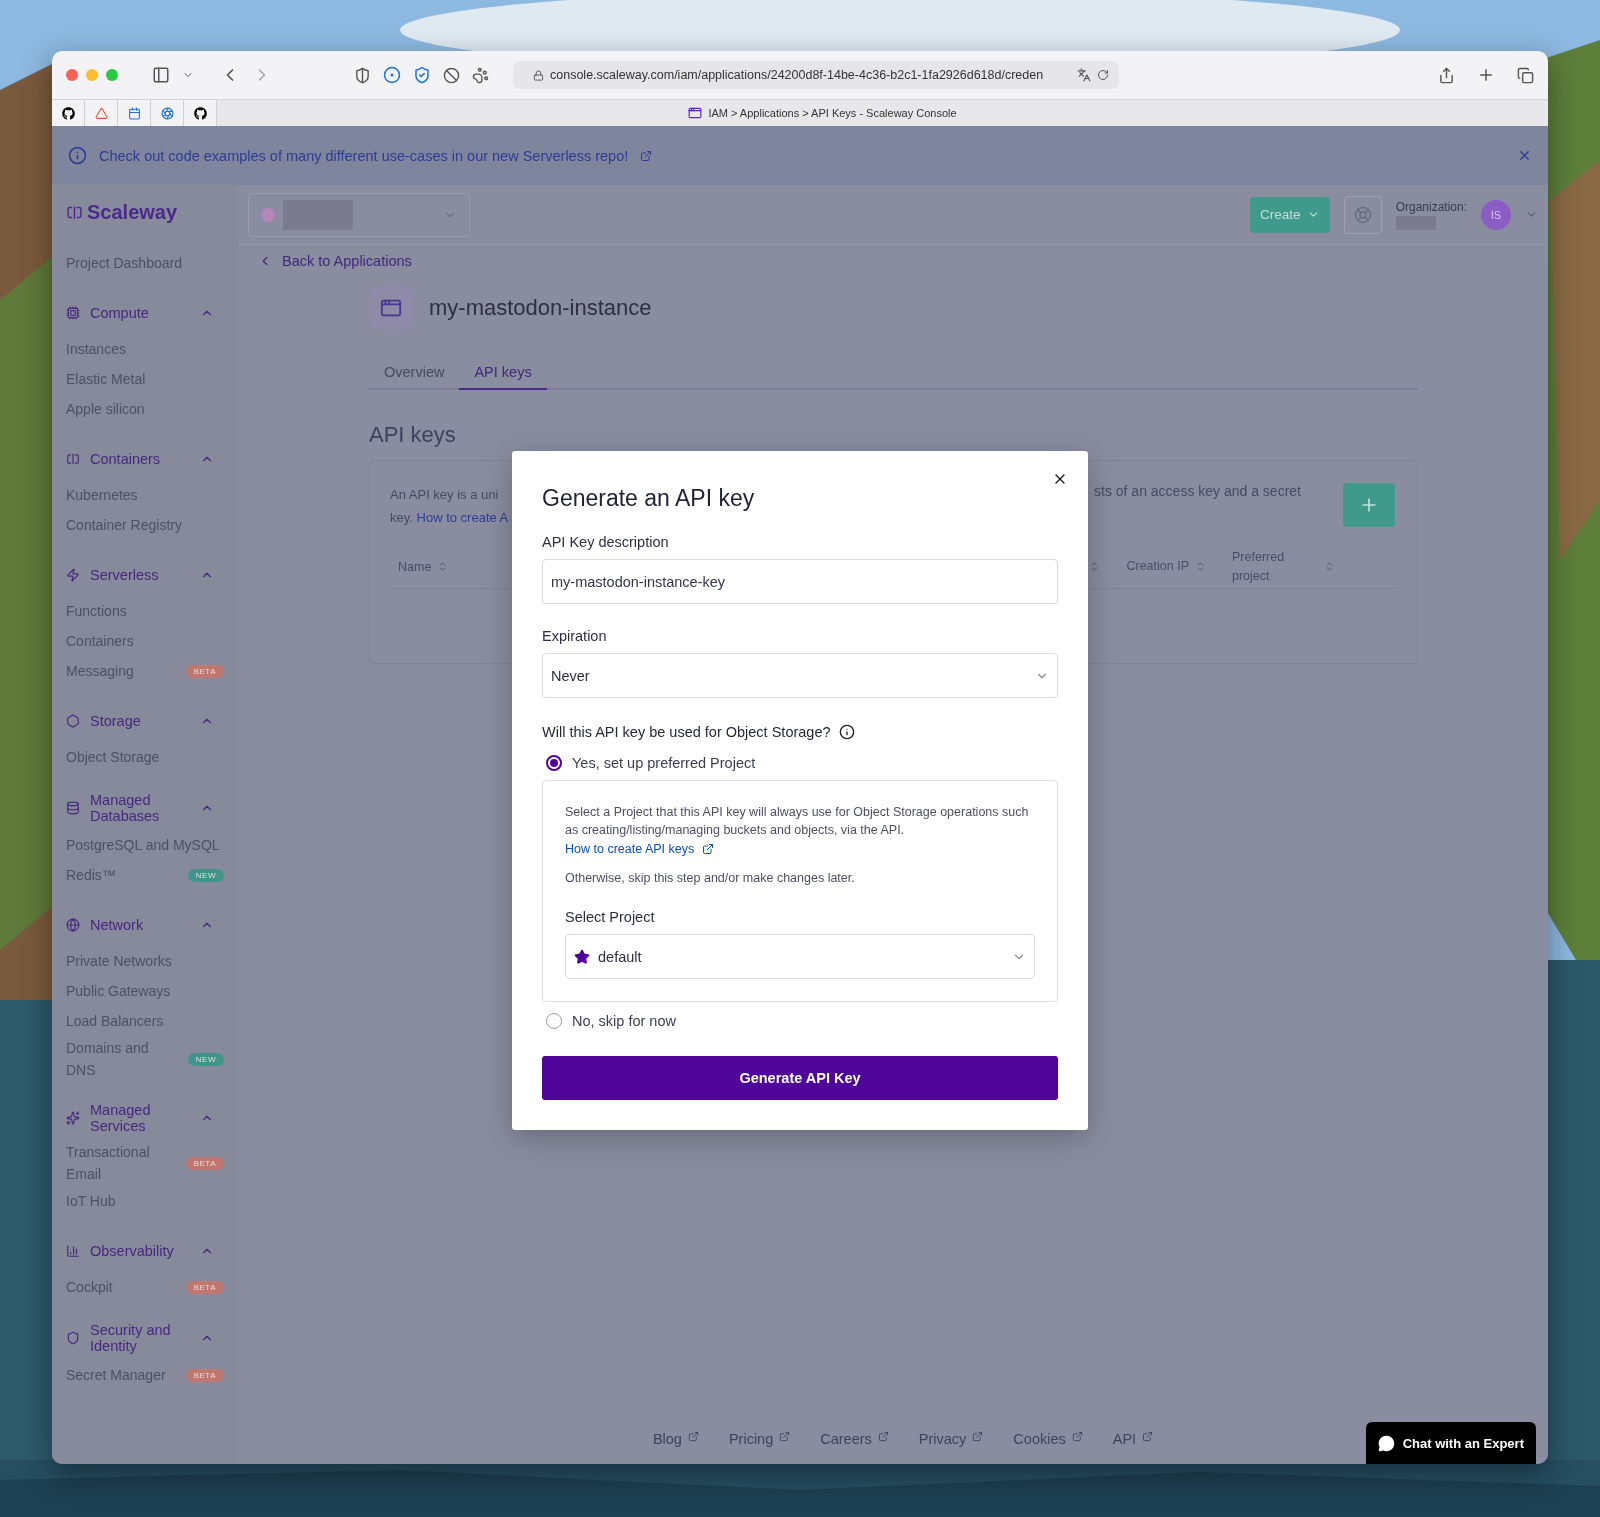 The height and width of the screenshot is (1517, 1600). Describe the element at coordinates (167, 113) in the screenshot. I see `aperture-tab-icon` at that location.